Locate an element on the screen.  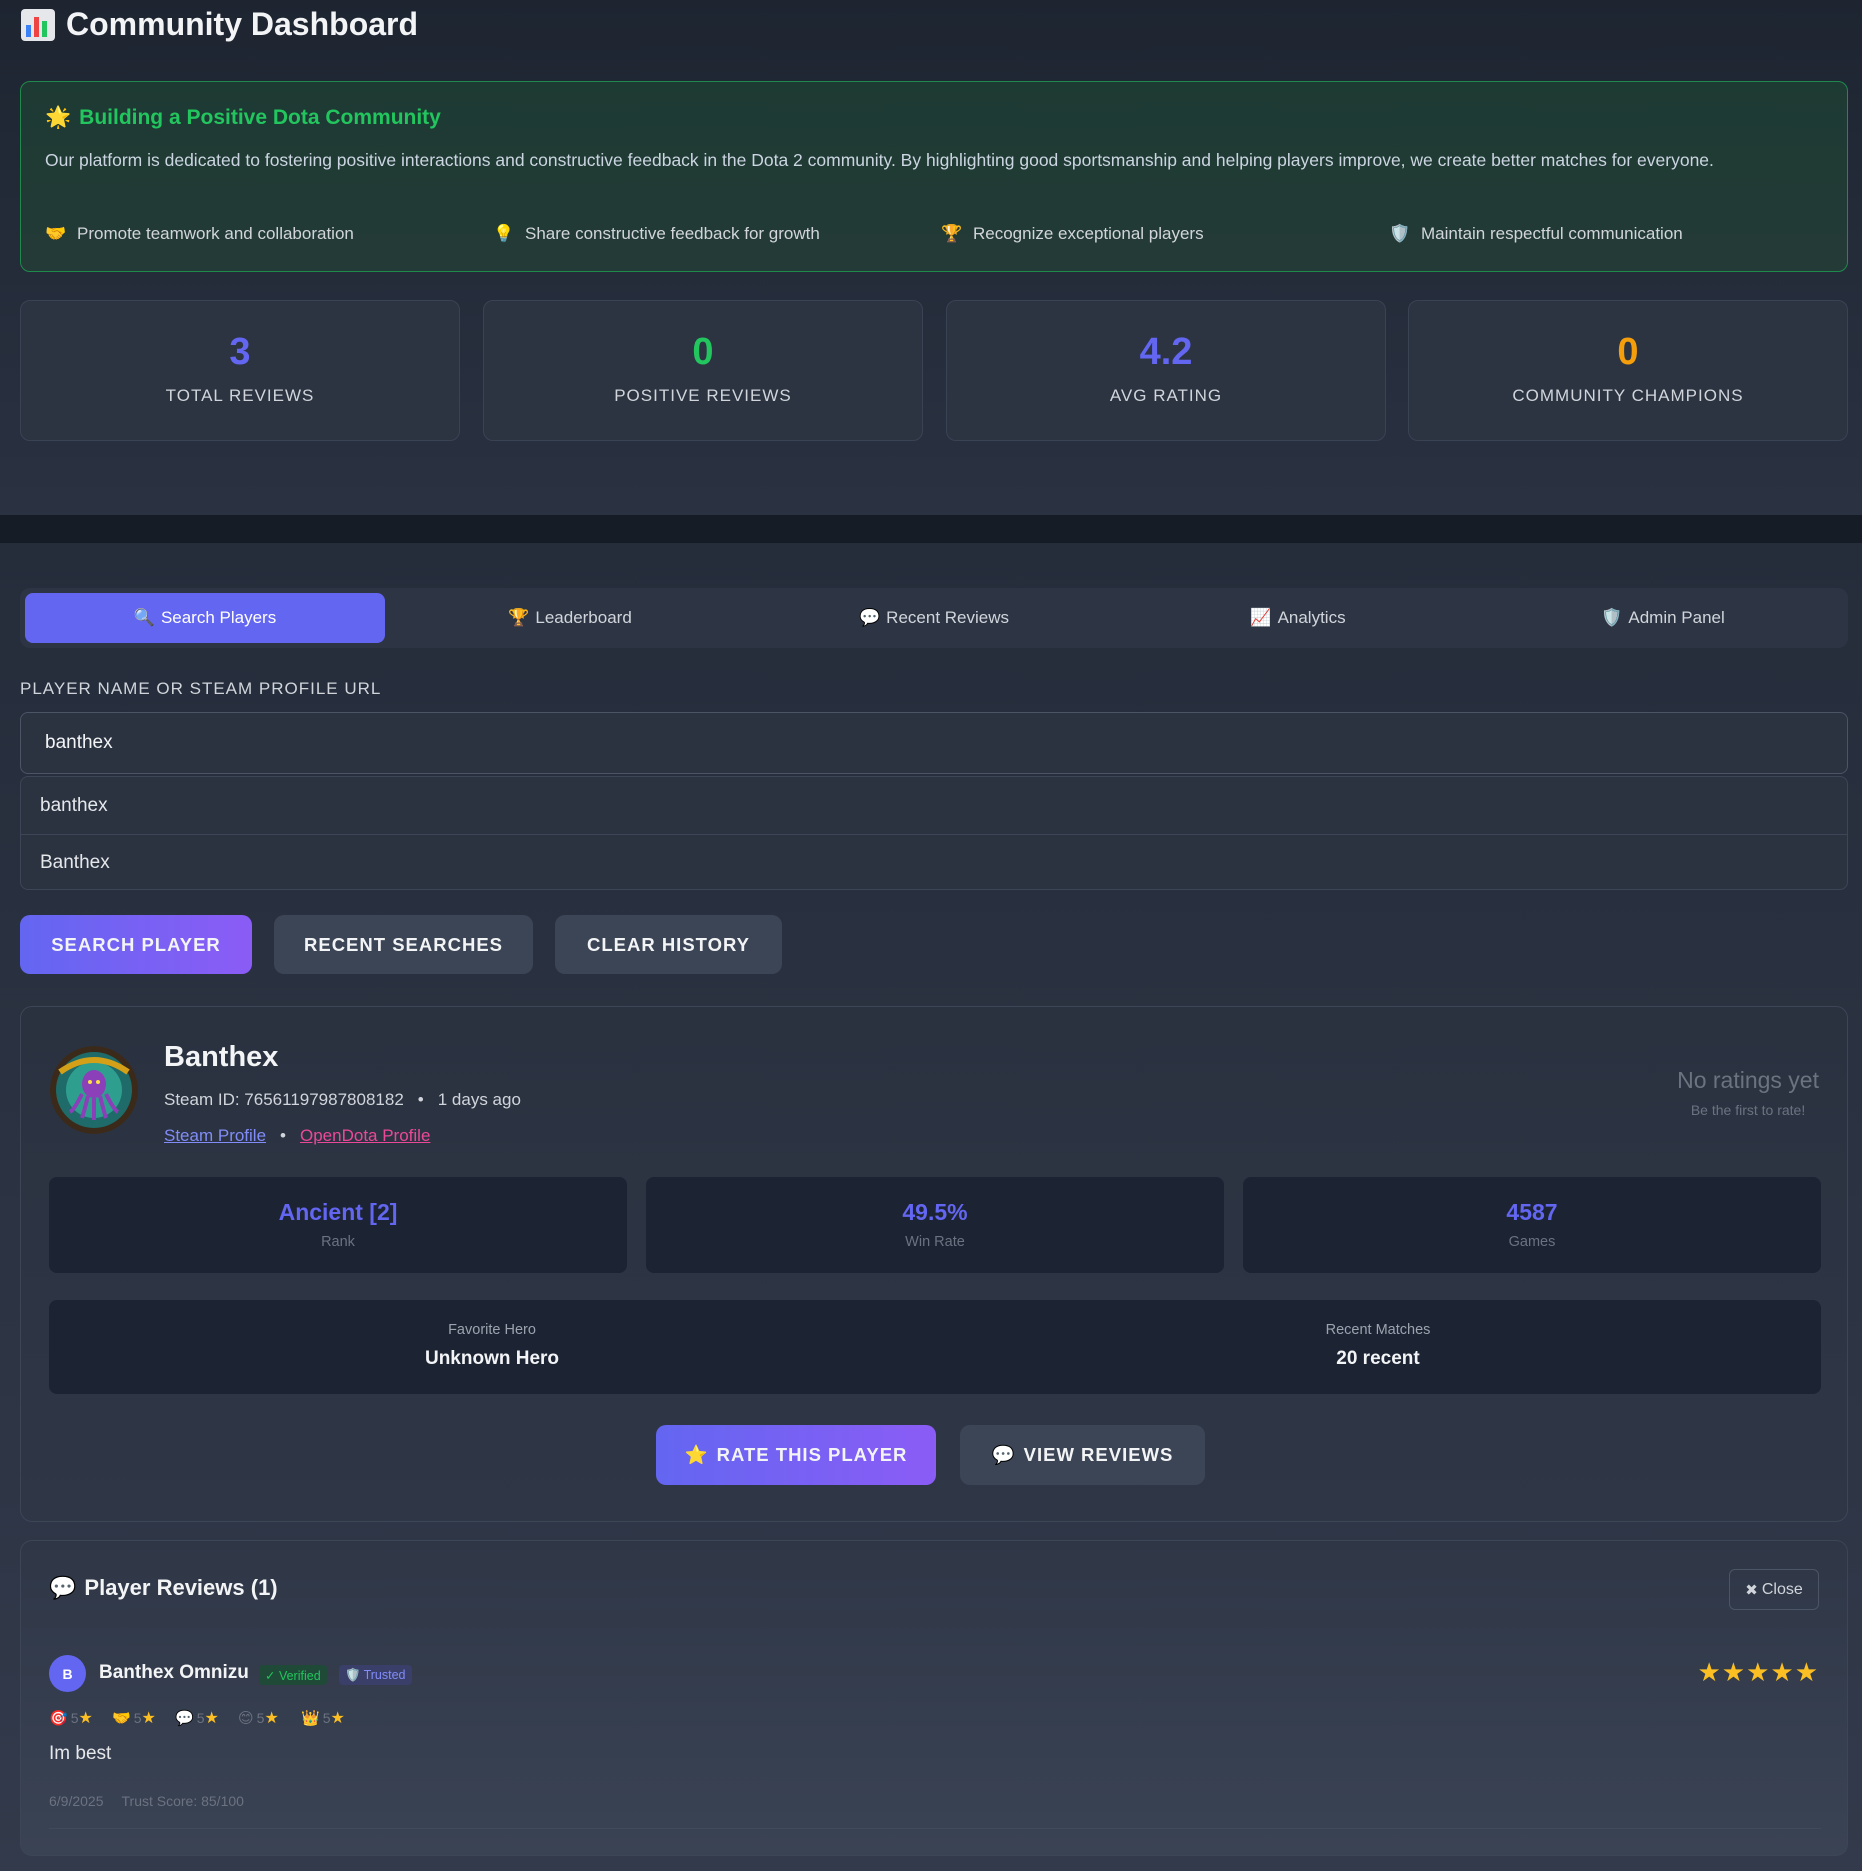
no-ratings-text: No ratings yet is located at coordinates (1748, 1080).